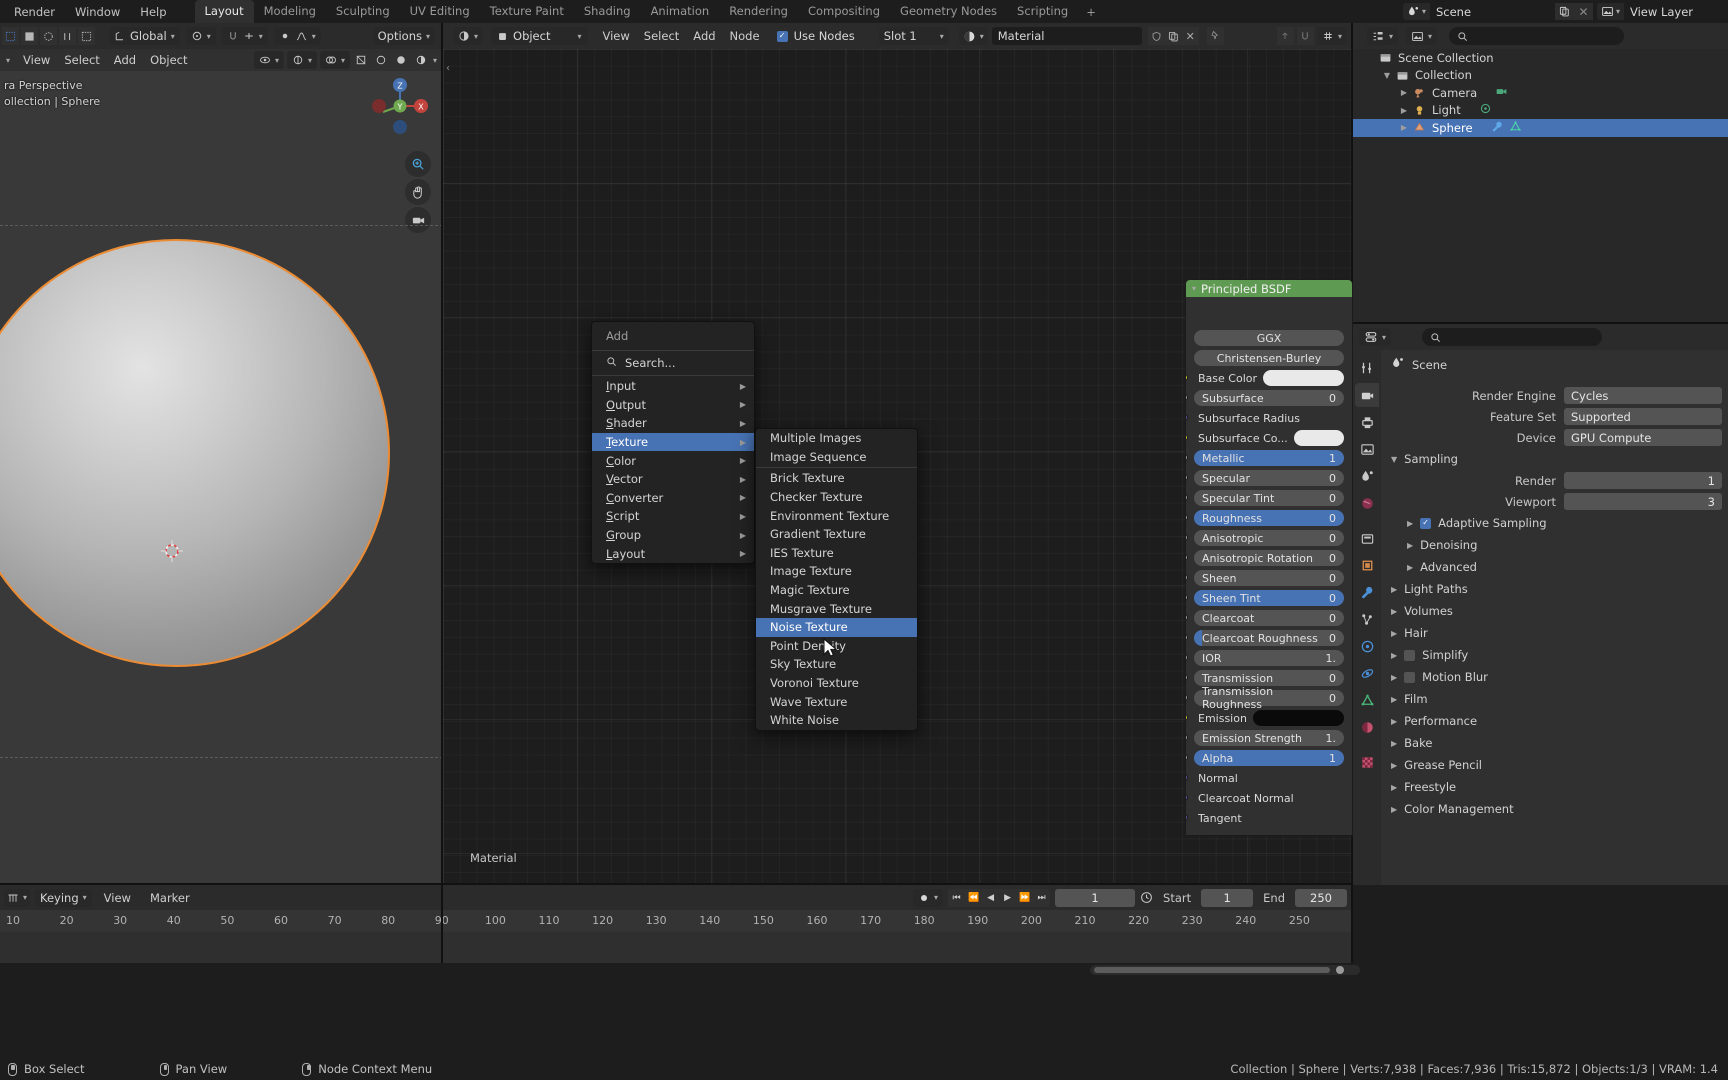  Describe the element at coordinates (1269, 288) in the screenshot. I see `node-header: ▾ Principled BSDF` at that location.